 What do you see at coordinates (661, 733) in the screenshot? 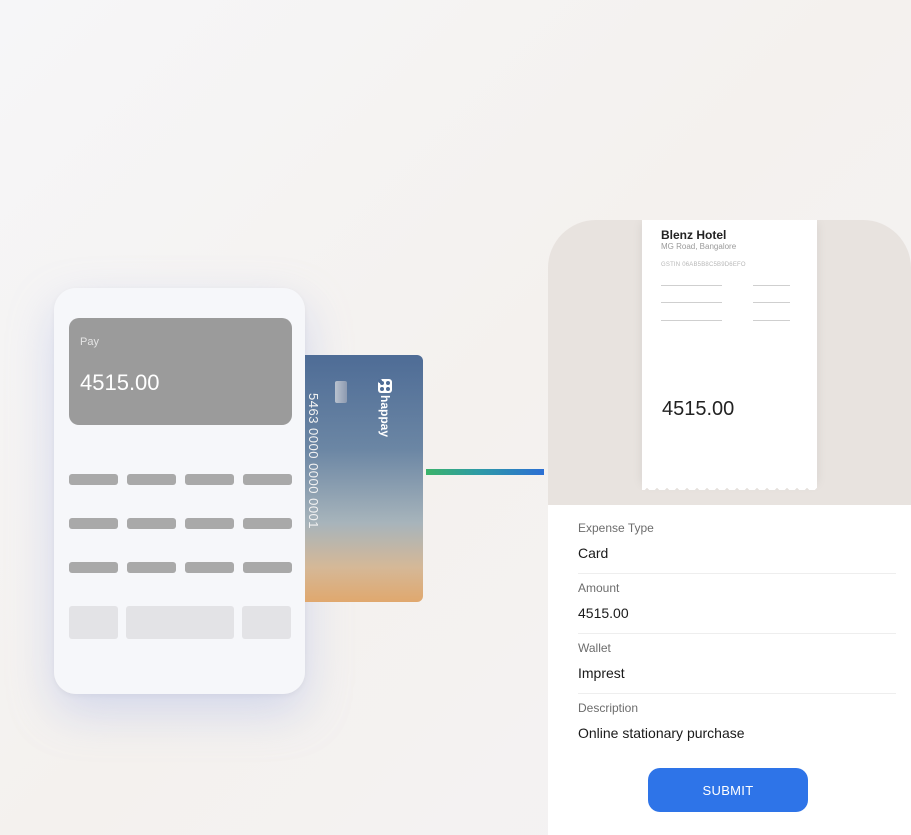
I see `description-value: Online stationary purchase` at bounding box center [661, 733].